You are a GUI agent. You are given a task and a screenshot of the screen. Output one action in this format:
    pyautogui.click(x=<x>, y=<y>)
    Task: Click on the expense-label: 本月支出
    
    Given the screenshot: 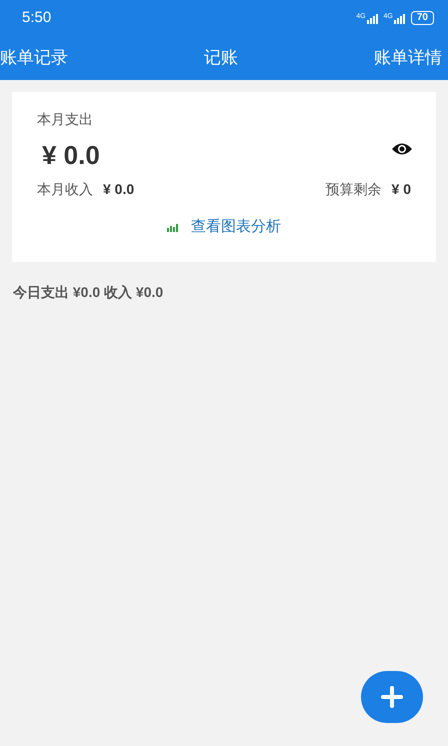 What is the action you would take?
    pyautogui.click(x=65, y=119)
    